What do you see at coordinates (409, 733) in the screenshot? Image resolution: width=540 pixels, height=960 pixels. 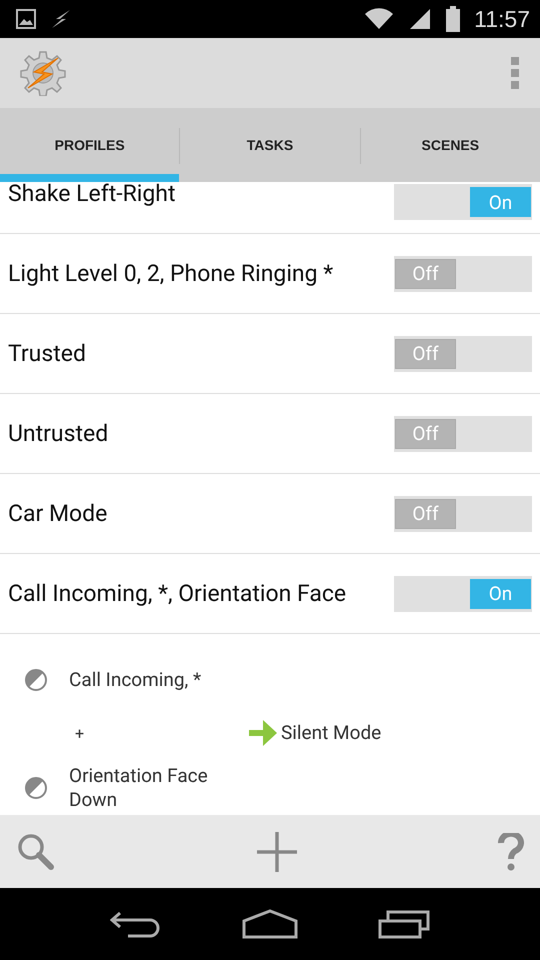 I see `task-label: Silent Mode` at bounding box center [409, 733].